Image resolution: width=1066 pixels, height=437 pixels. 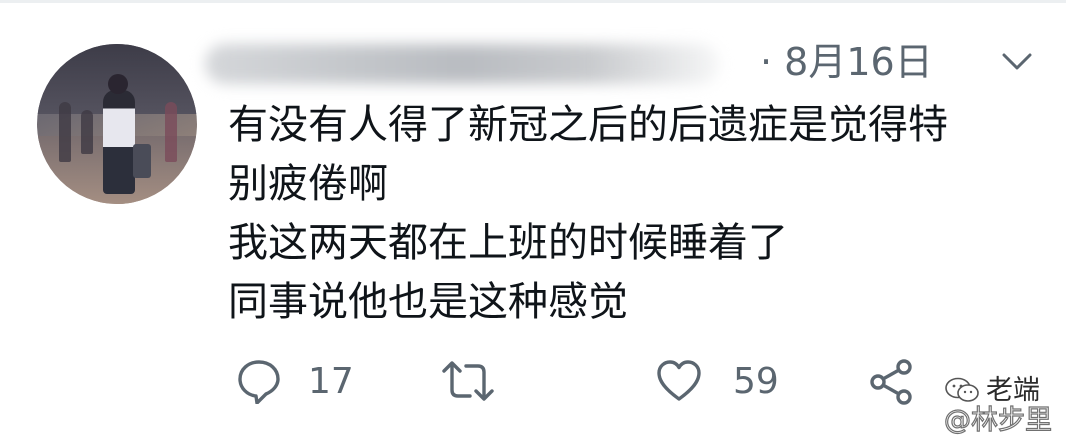 What do you see at coordinates (308, 184) in the screenshot?
I see `tweet-text-line: 别疲倦啊` at bounding box center [308, 184].